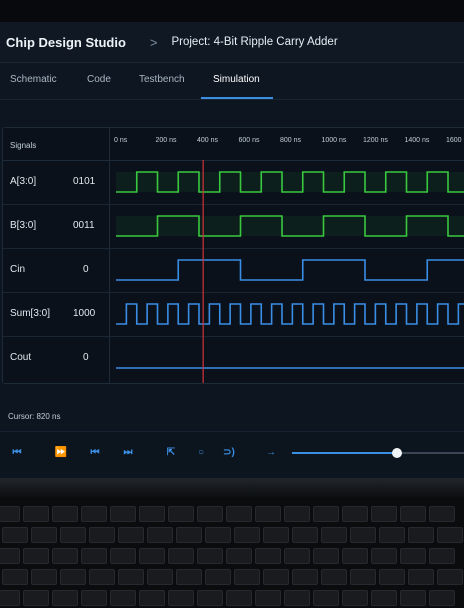 This screenshot has width=464, height=608. I want to click on skip-forward-icon: ⏭, so click(128, 452).